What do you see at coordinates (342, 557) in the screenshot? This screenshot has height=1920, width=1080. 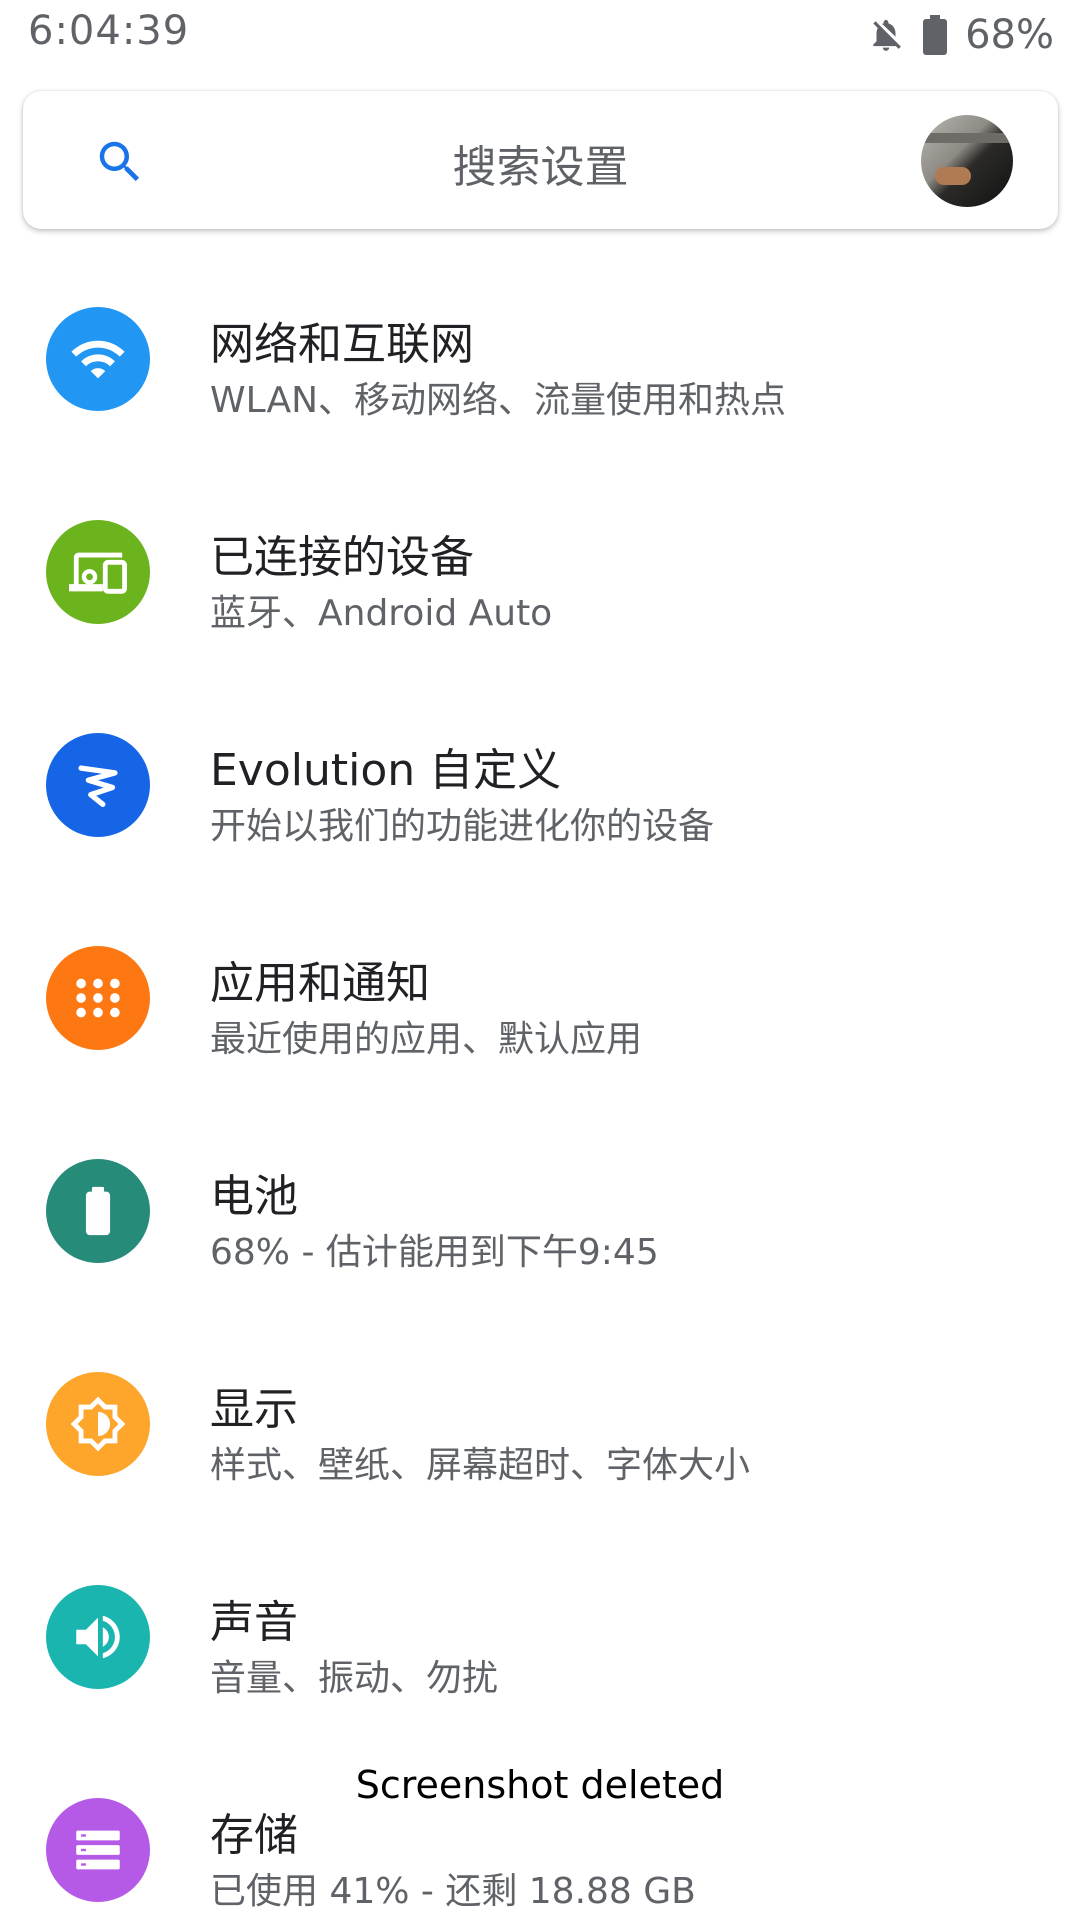 I see `item-title: 已连接的设备` at bounding box center [342, 557].